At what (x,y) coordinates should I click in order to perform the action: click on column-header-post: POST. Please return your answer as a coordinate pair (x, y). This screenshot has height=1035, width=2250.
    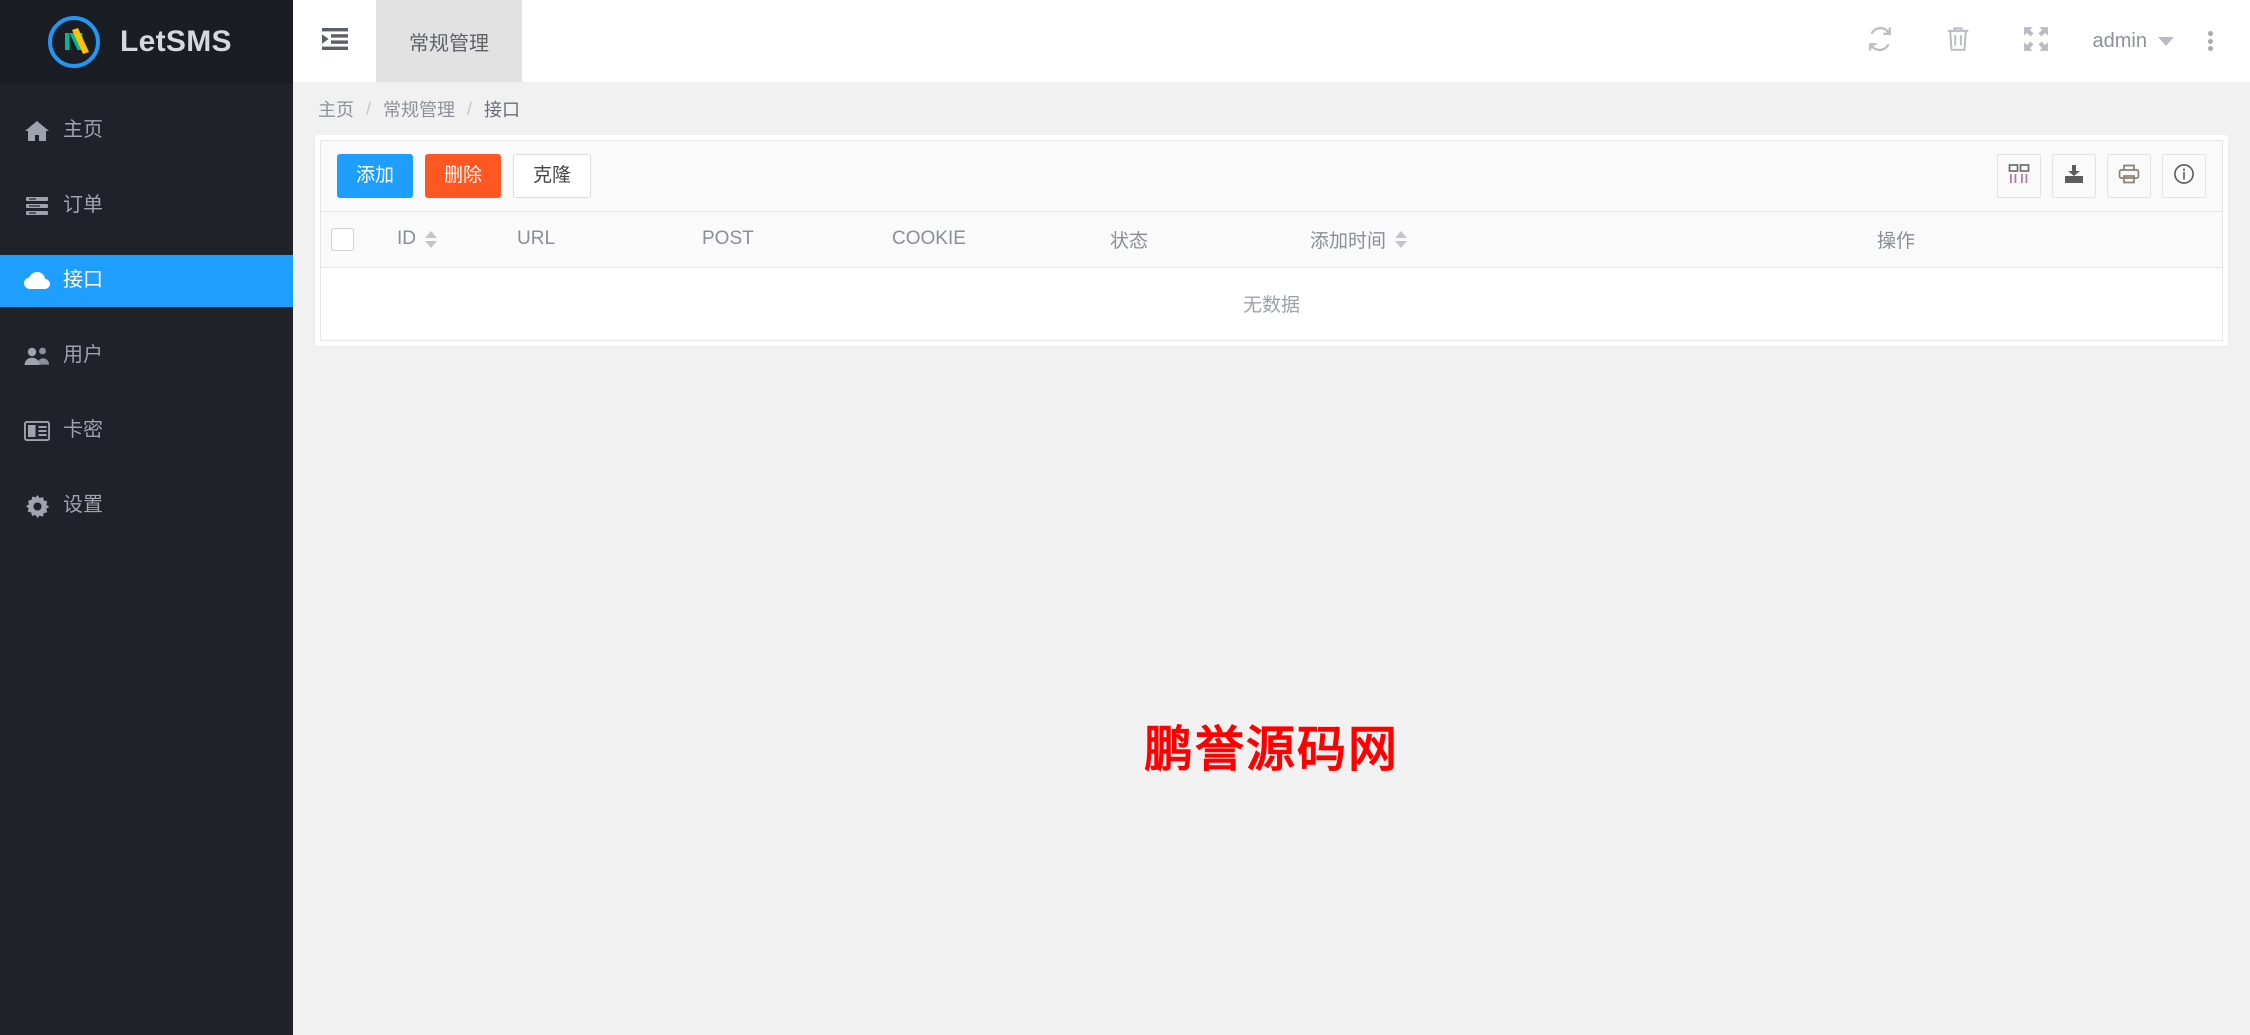
    Looking at the image, I should click on (787, 240).